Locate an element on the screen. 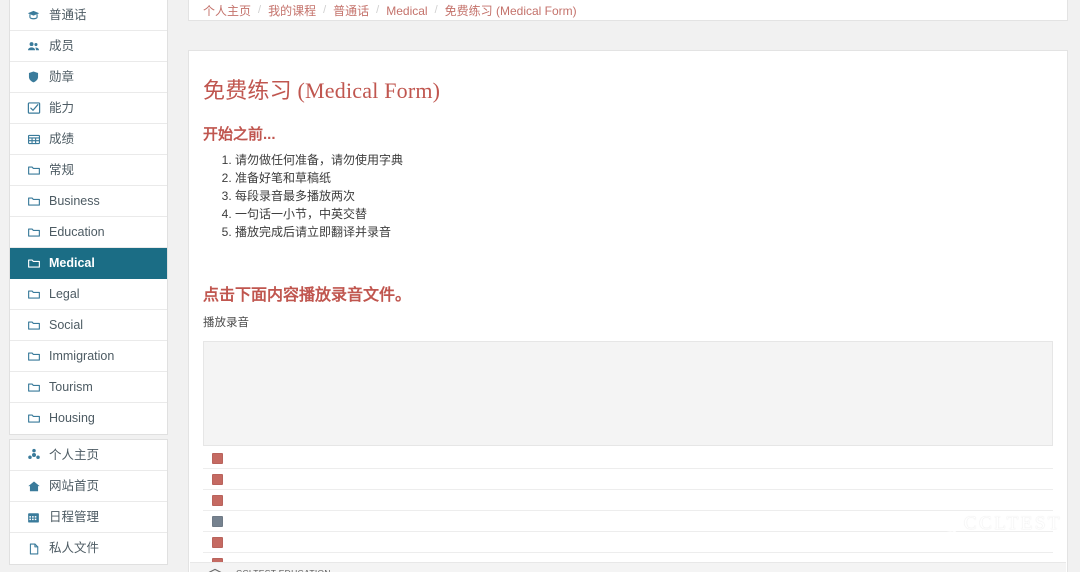 Image resolution: width=1080 pixels, height=572 pixels. sidebar-item-label: Tourism is located at coordinates (71, 386).